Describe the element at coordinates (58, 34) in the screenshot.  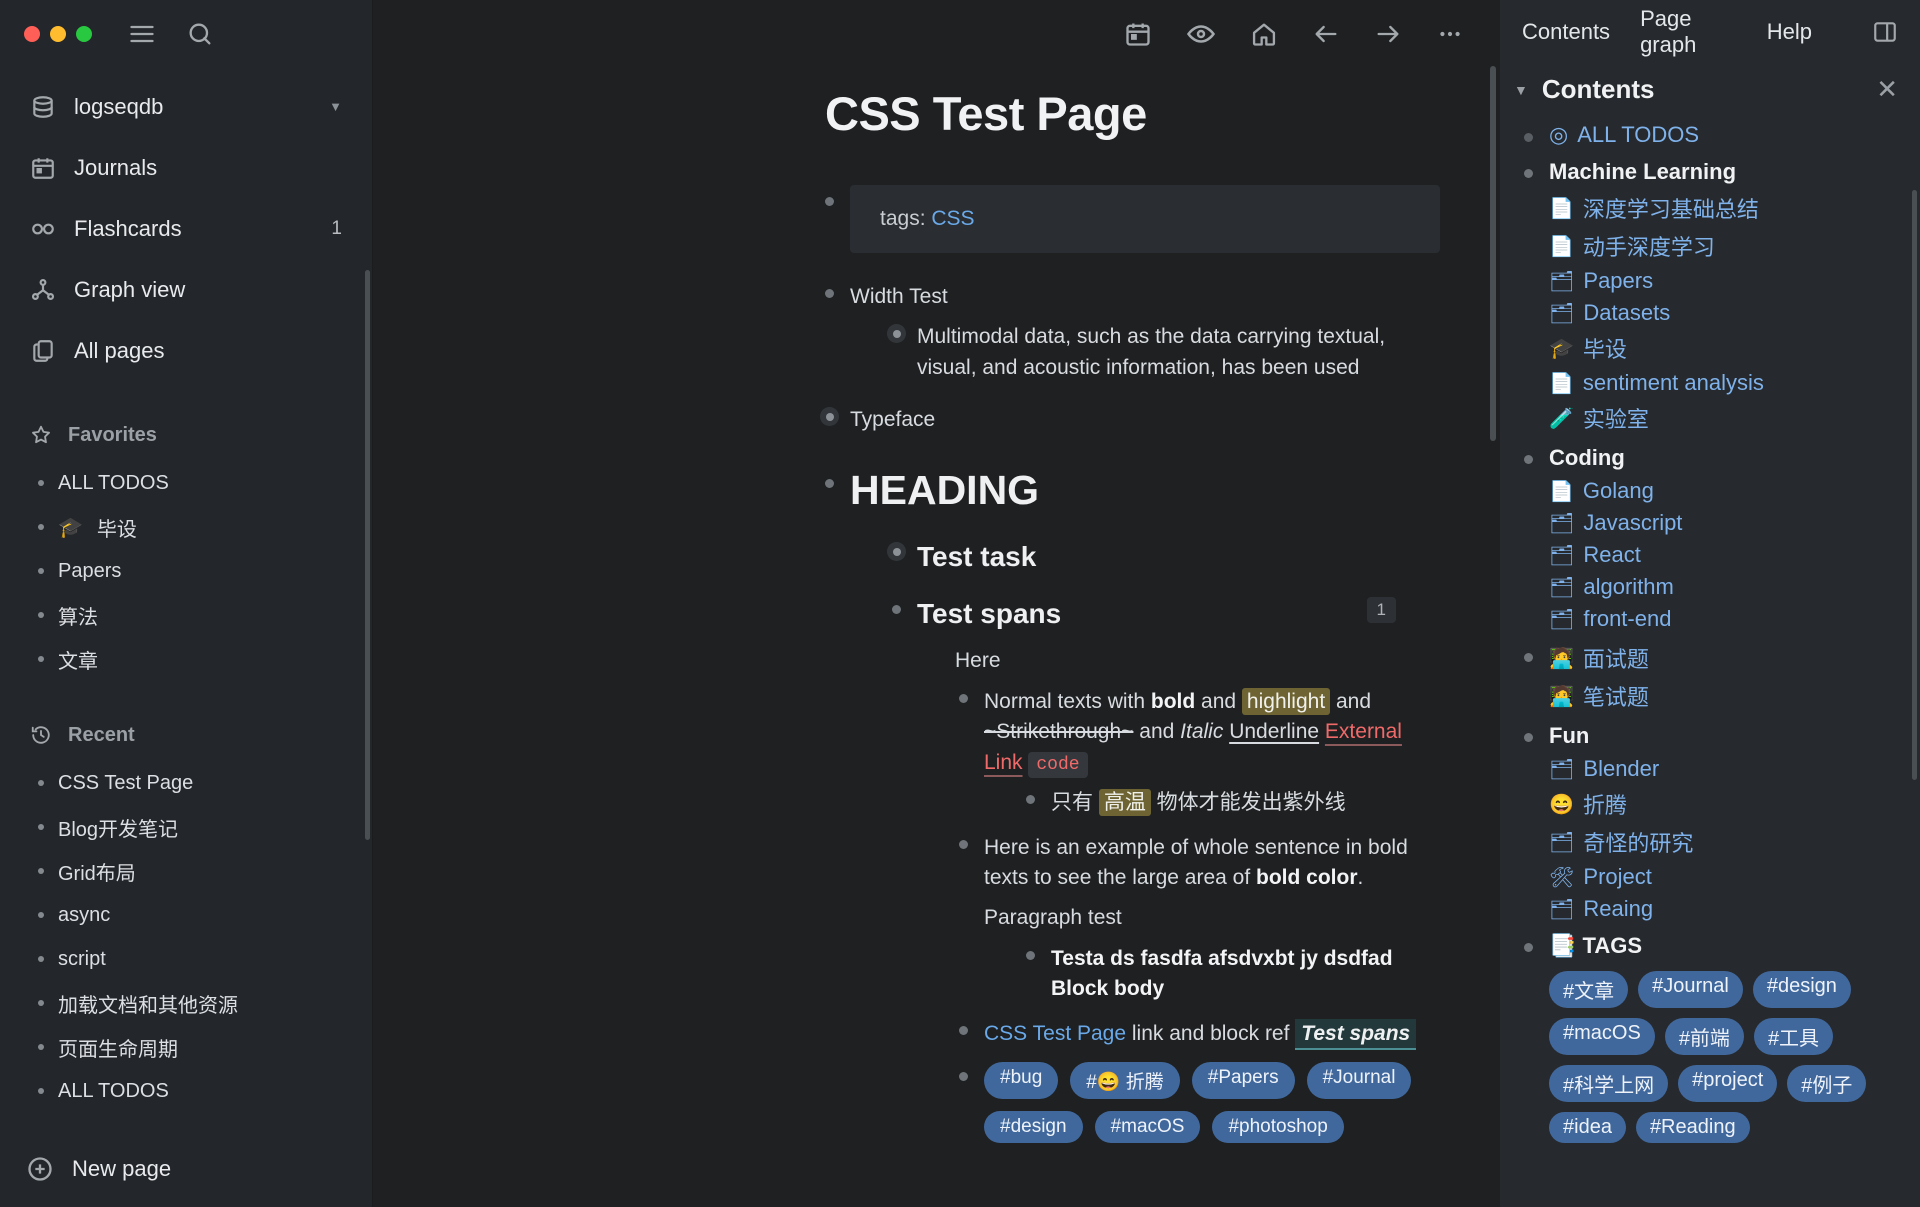
I see `minimize-window-button` at that location.